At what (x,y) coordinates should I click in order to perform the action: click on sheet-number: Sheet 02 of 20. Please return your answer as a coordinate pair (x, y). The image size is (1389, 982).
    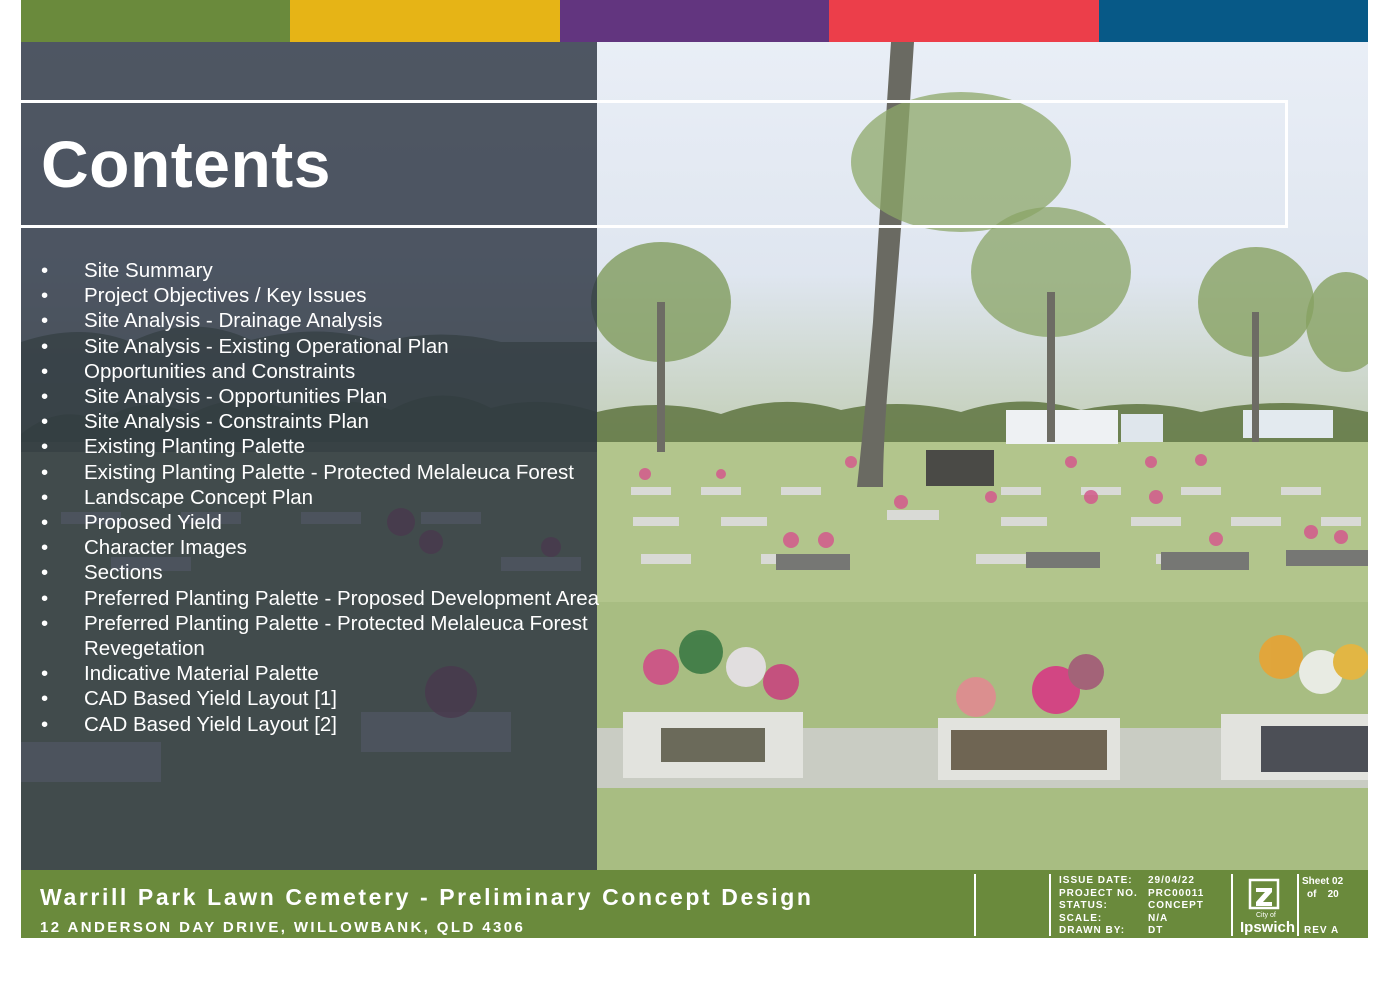
    Looking at the image, I should click on (1332, 888).